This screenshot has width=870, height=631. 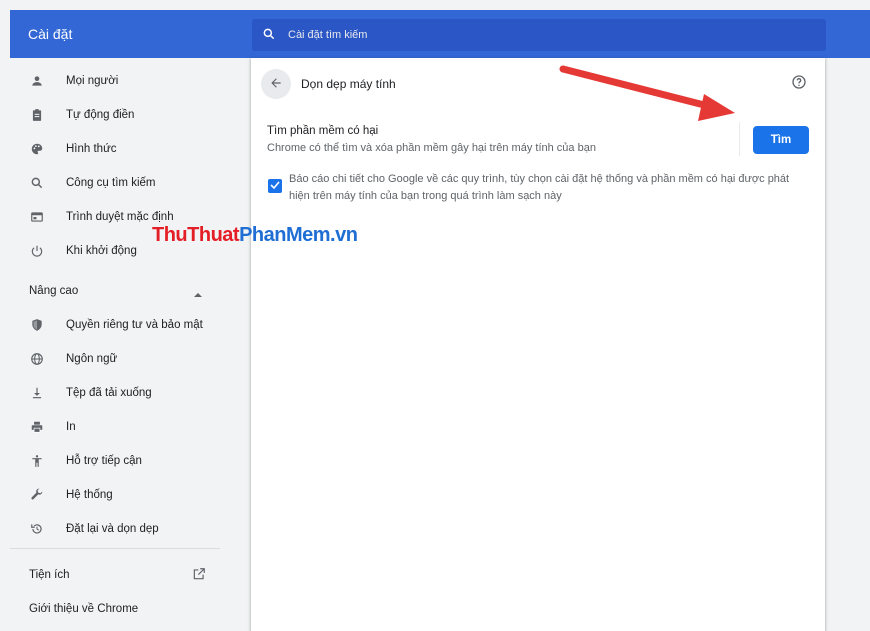 What do you see at coordinates (37, 461) in the screenshot?
I see `accessibility-icon` at bounding box center [37, 461].